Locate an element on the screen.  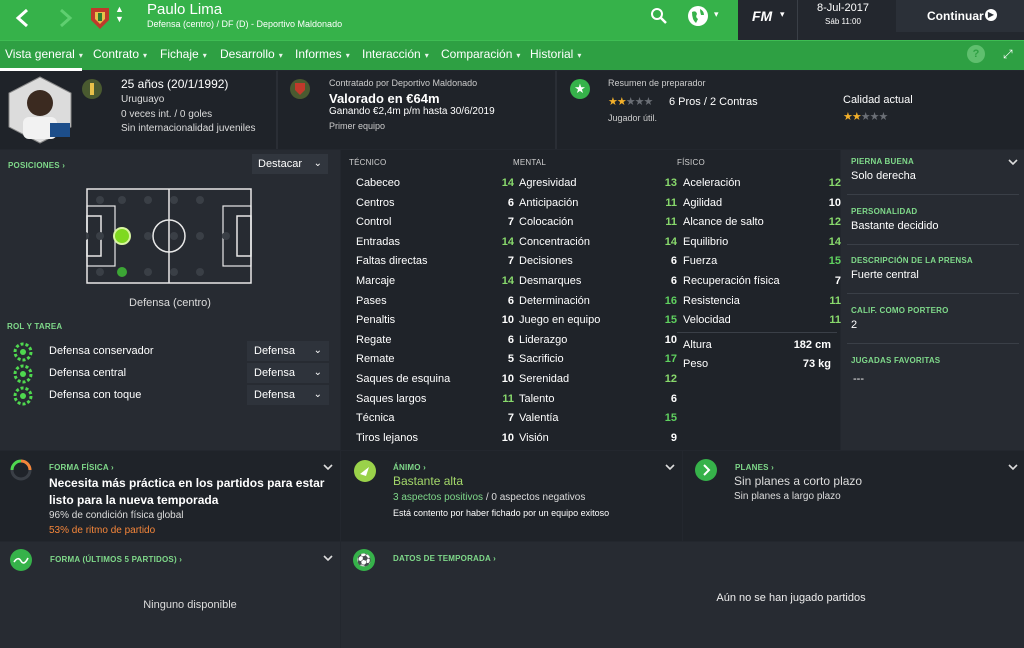
attribute-name: Colocación is located at coordinates (546, 222).